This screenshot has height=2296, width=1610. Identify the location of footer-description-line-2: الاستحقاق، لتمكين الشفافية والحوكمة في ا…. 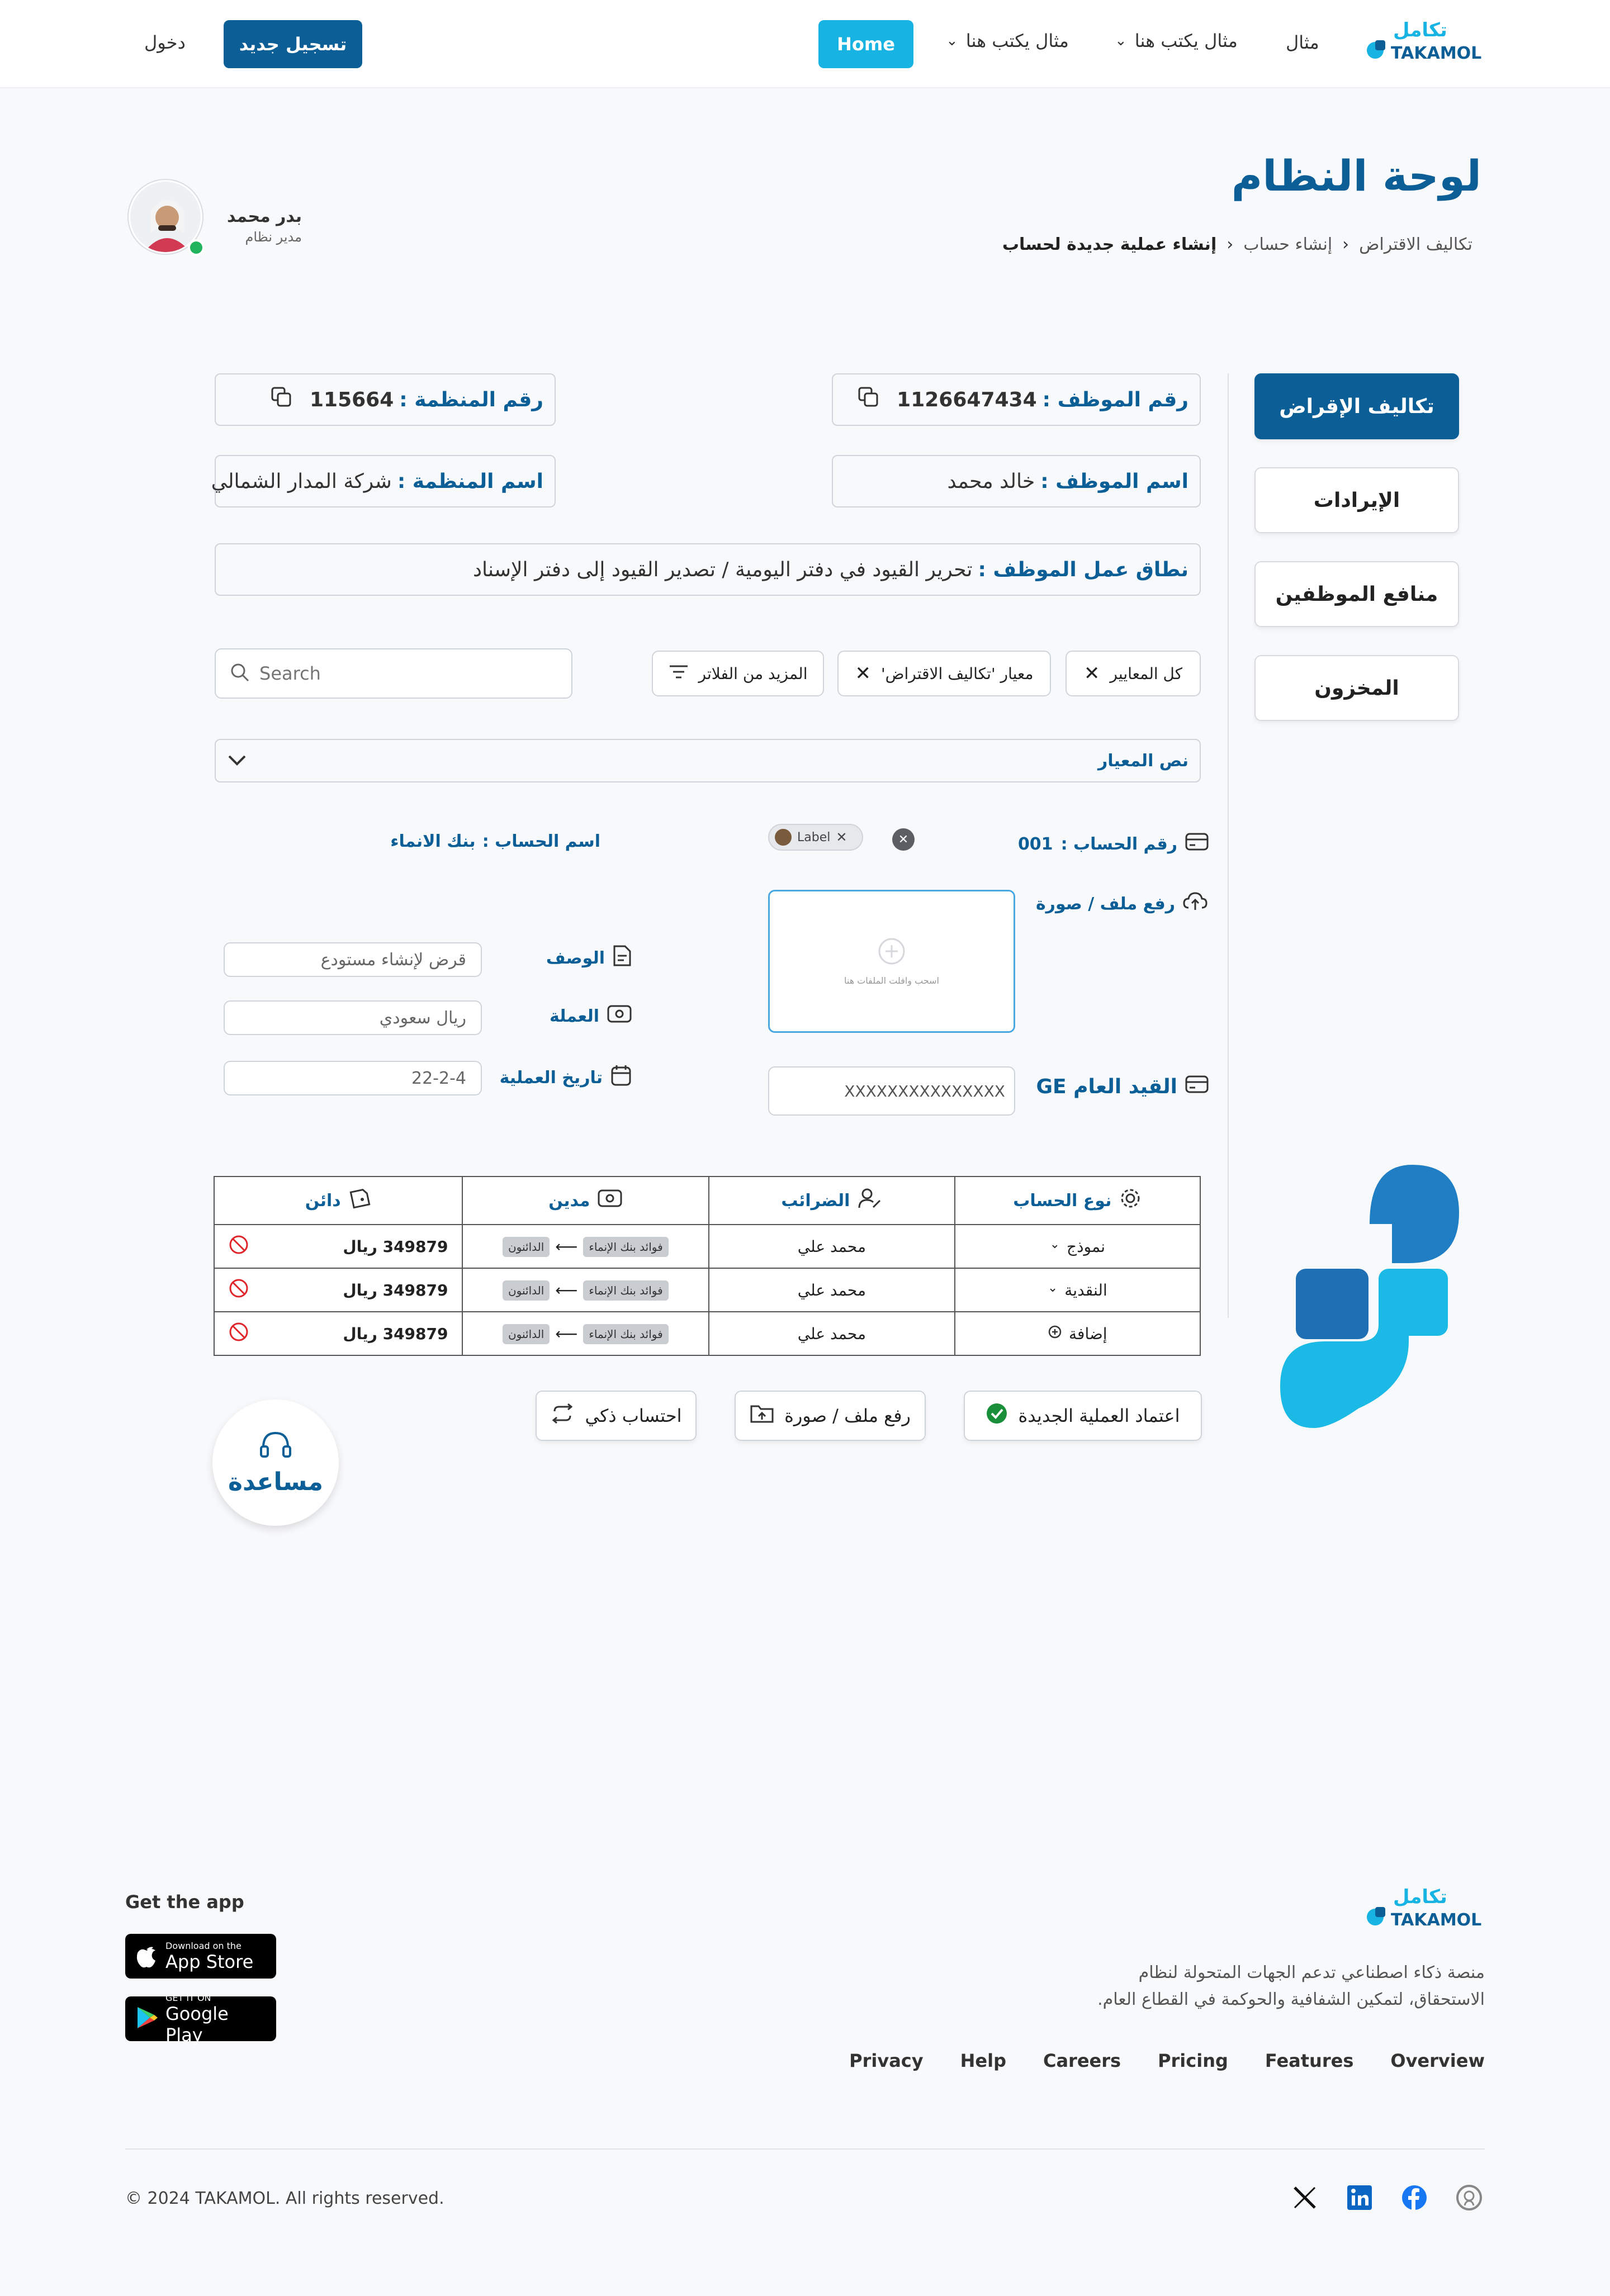
(1291, 1999).